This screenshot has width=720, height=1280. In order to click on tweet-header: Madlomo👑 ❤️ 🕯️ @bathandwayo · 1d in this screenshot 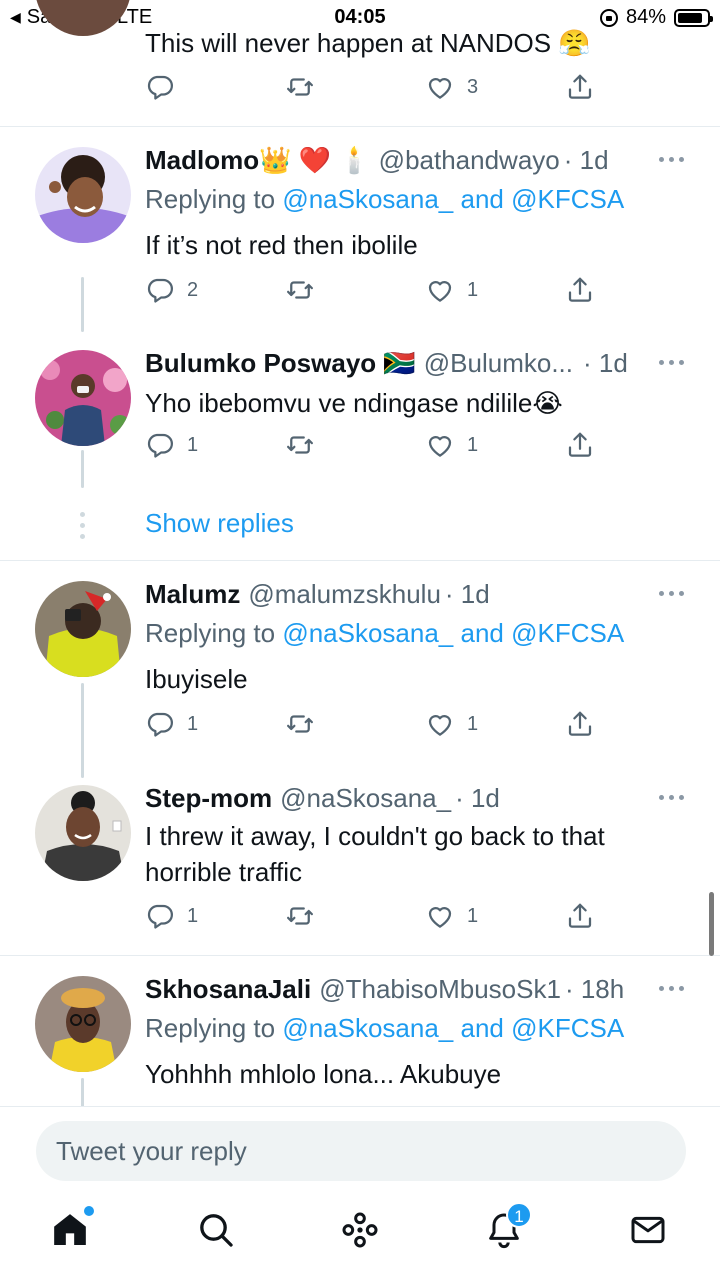, I will do `click(417, 160)`.